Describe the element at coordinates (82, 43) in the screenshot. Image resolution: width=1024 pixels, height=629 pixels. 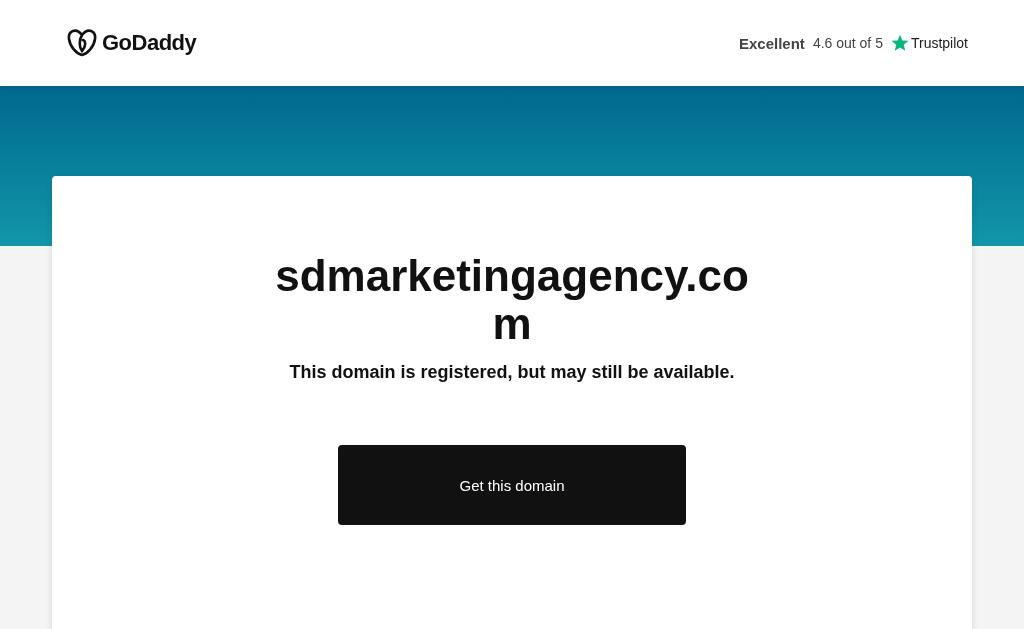
I see `heart-logo-icon` at that location.